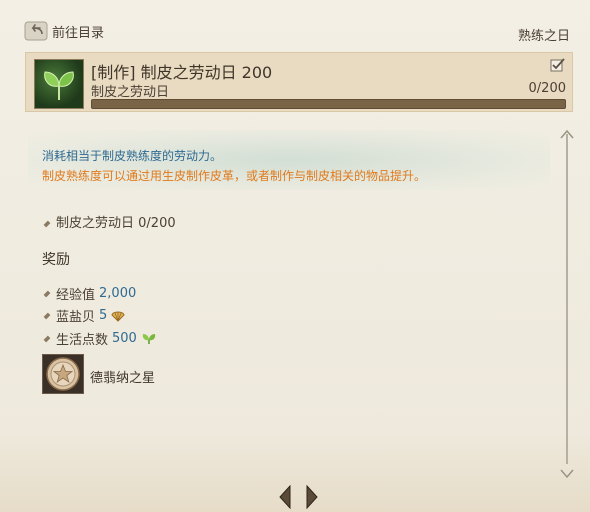 This screenshot has height=512, width=590. Describe the element at coordinates (59, 84) in the screenshot. I see `sprout-icon` at that location.